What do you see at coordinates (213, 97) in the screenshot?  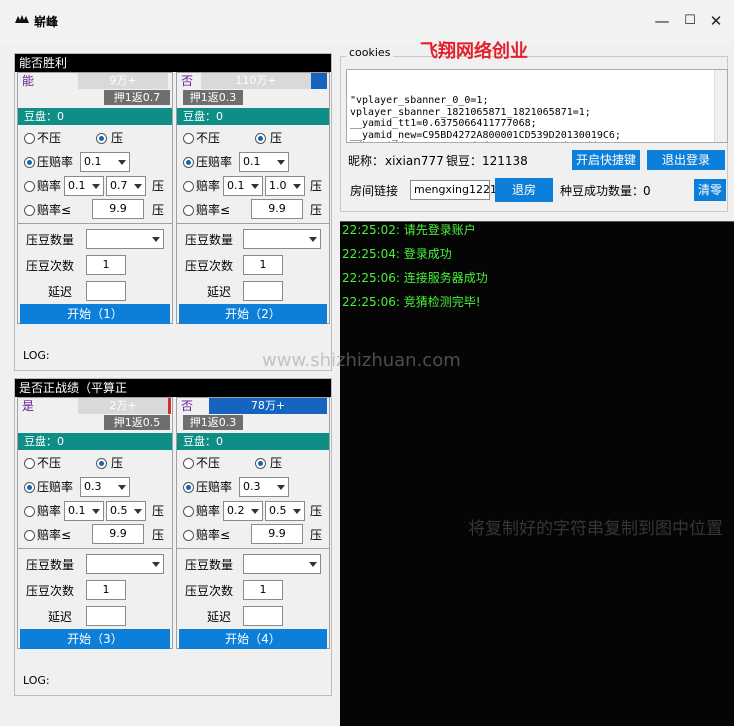 I see `odds-badge: 押1返0.3` at bounding box center [213, 97].